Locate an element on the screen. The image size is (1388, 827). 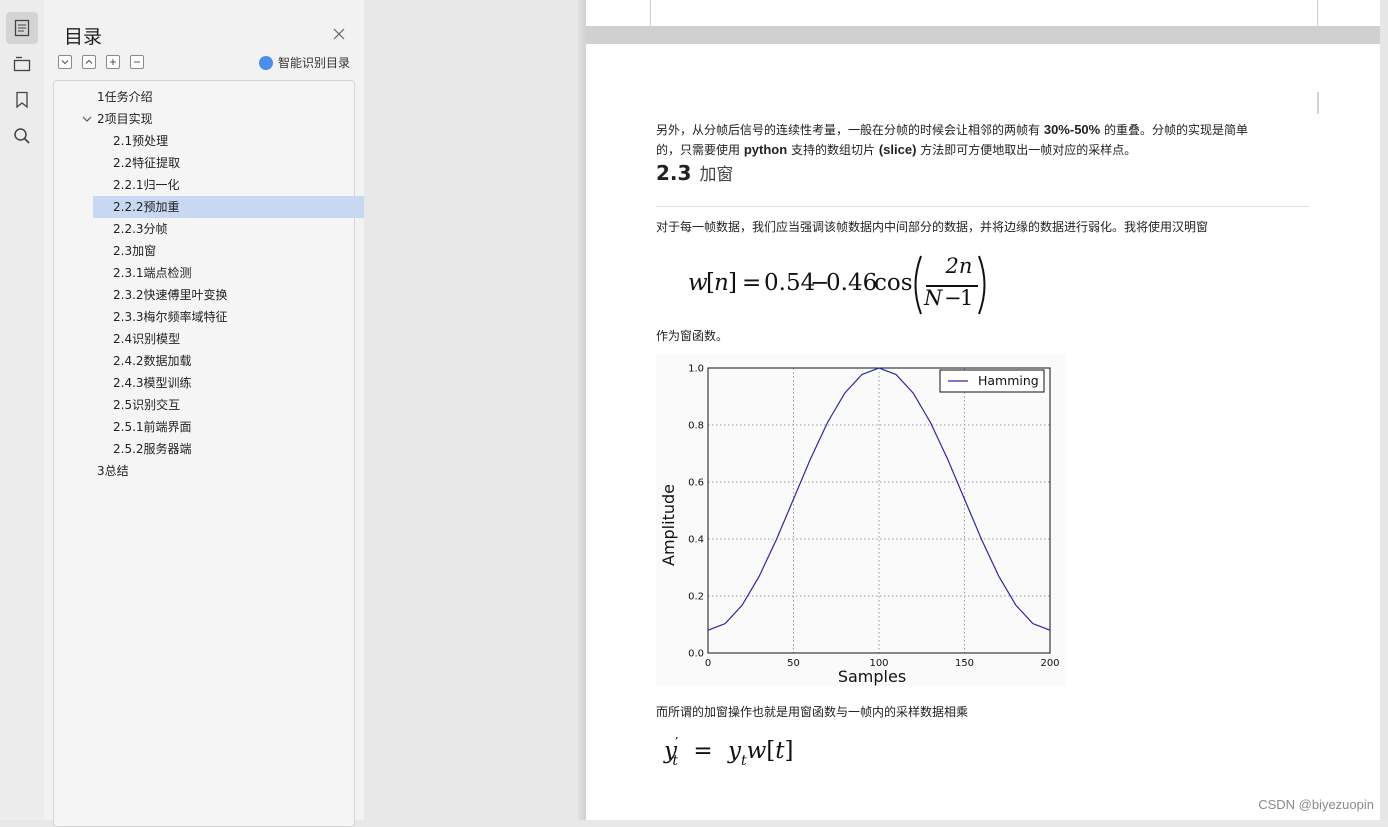
toc-item-label: 2.2.3分帧 is located at coordinates (140, 229).